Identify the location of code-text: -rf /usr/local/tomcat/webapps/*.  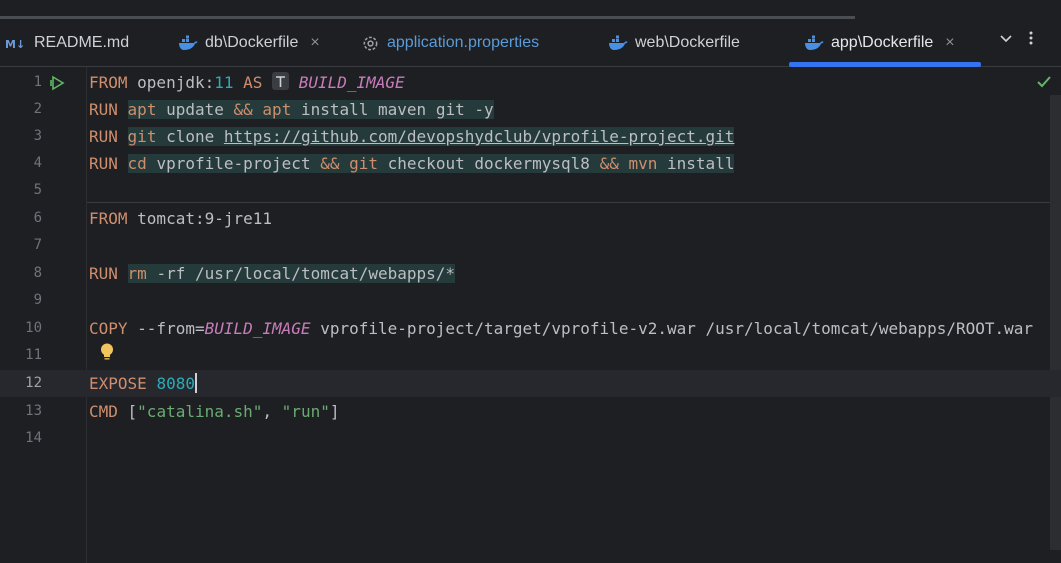
(301, 273).